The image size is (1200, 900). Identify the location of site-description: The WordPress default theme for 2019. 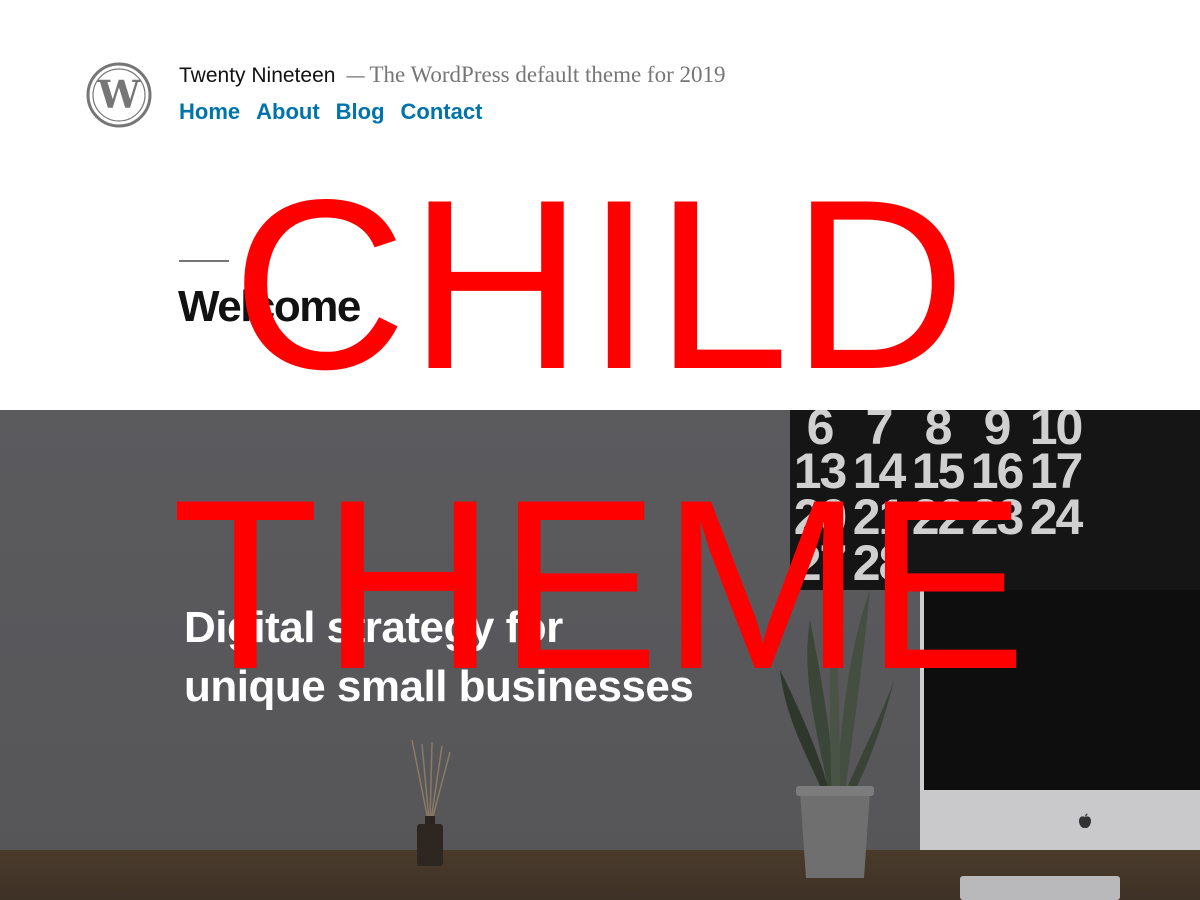
(547, 74).